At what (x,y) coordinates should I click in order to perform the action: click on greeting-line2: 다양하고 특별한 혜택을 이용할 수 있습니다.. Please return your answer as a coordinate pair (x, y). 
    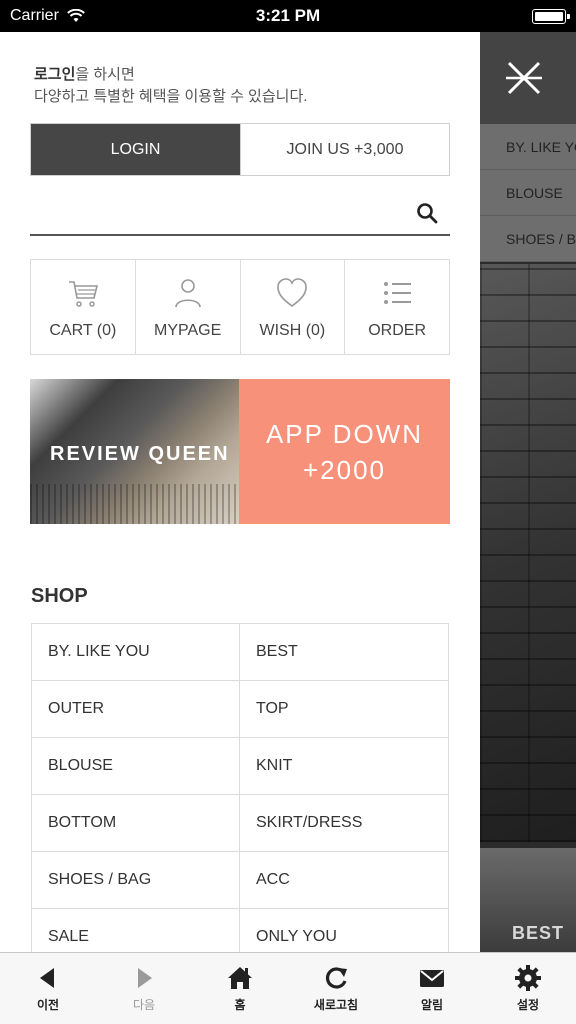
    Looking at the image, I should click on (171, 96).